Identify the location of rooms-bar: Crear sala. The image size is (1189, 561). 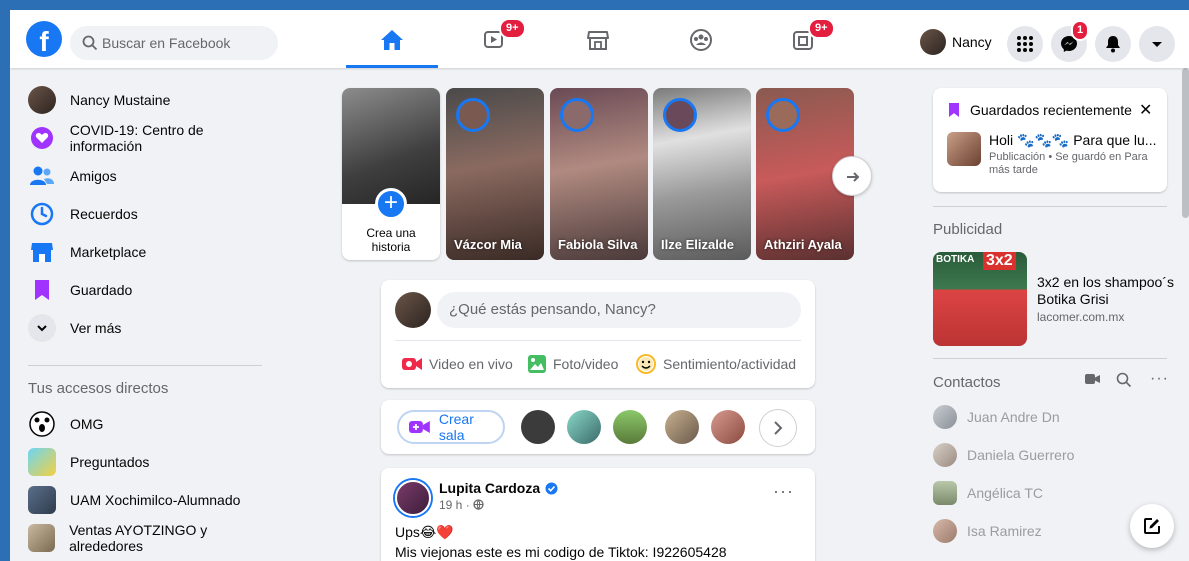
(598, 427).